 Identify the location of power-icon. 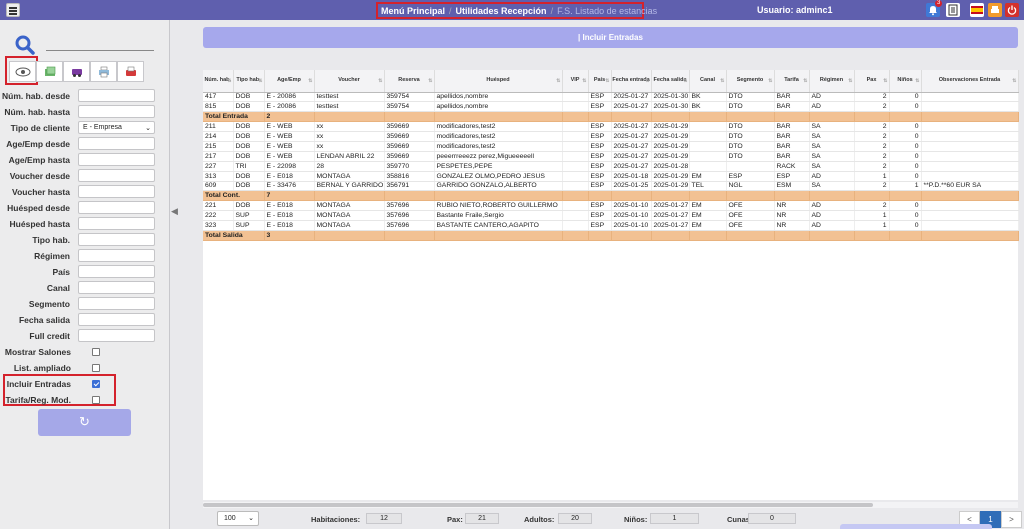
(1012, 10).